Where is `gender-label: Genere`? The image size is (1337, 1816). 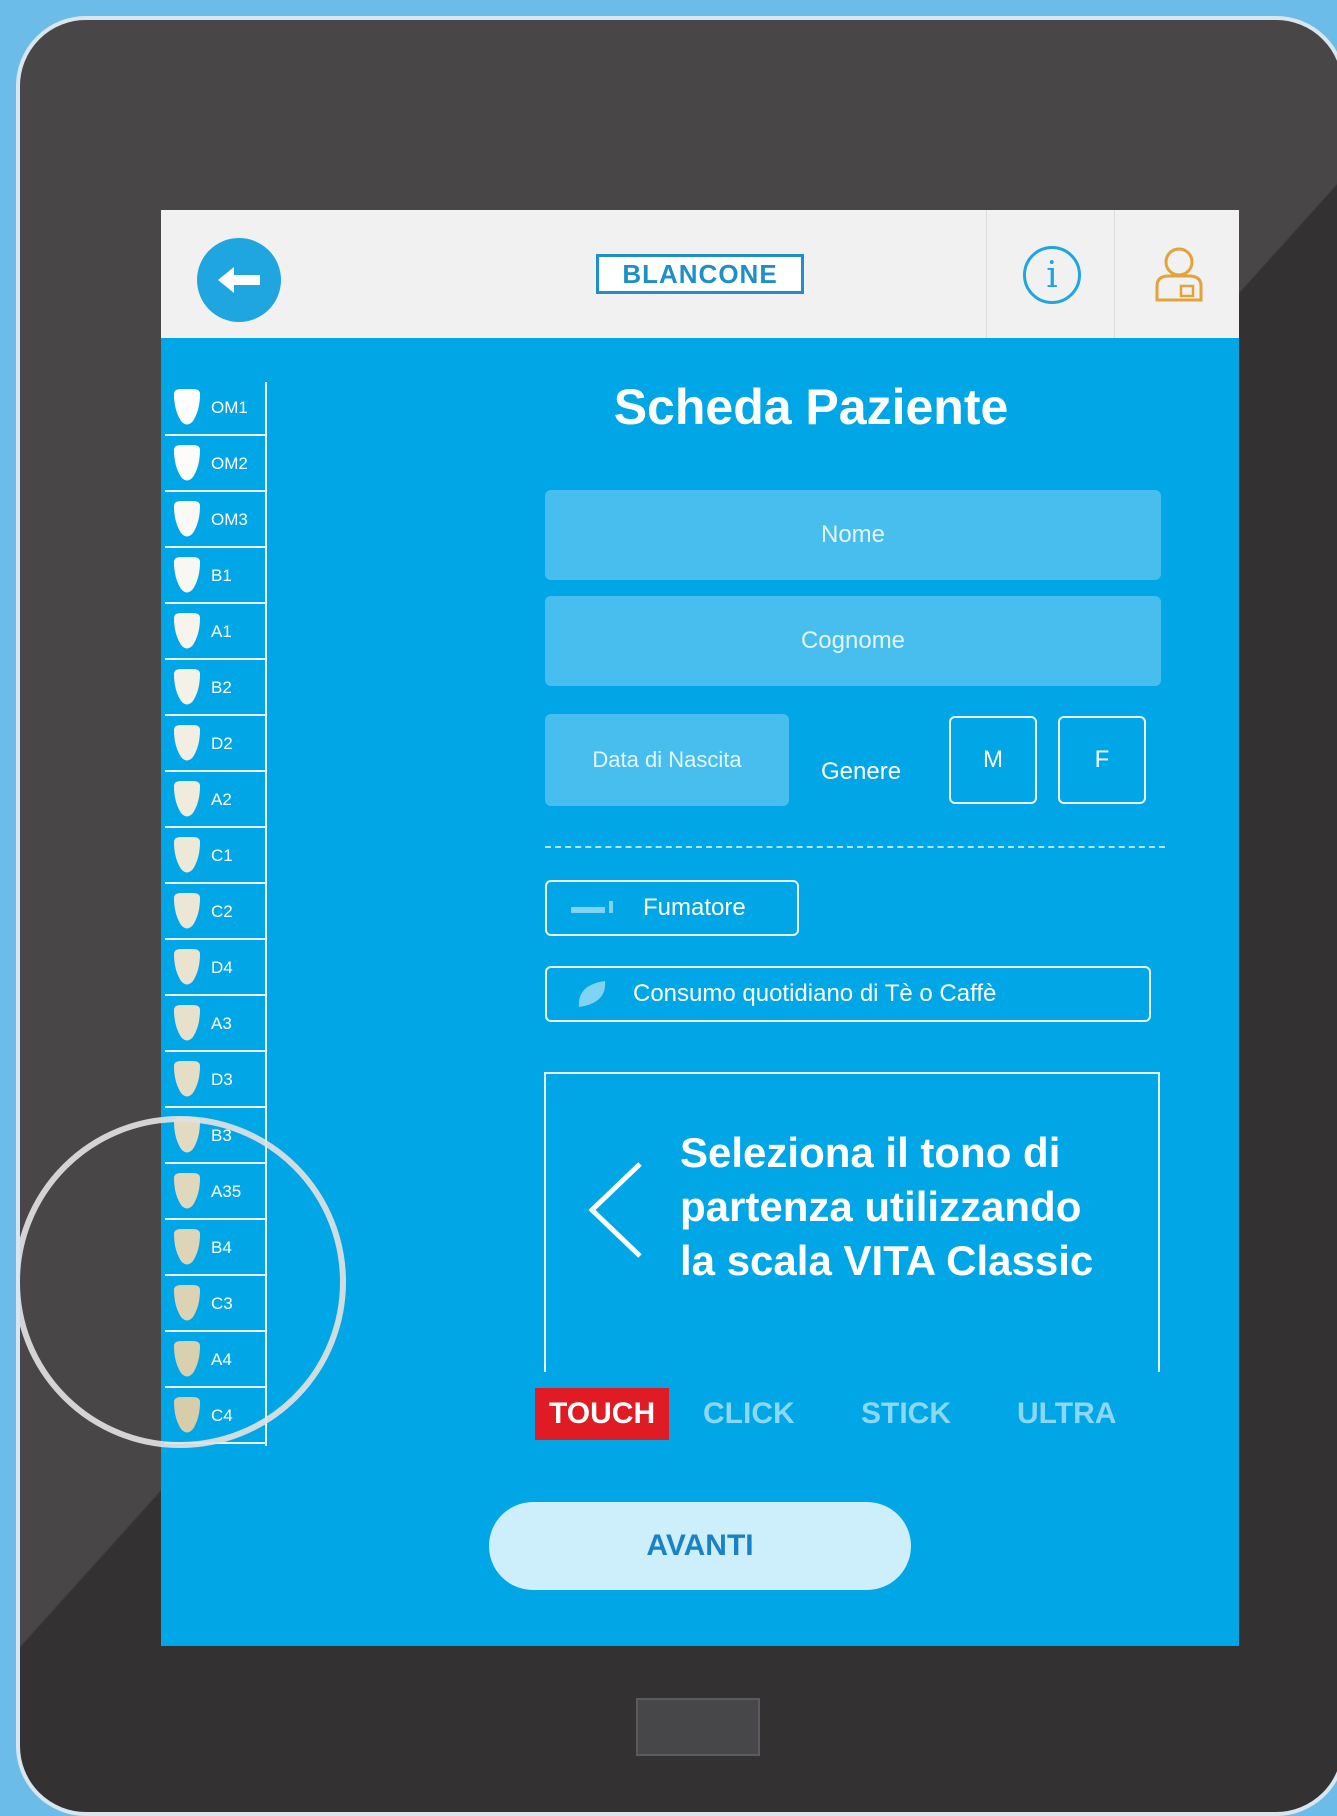 gender-label: Genere is located at coordinates (861, 771).